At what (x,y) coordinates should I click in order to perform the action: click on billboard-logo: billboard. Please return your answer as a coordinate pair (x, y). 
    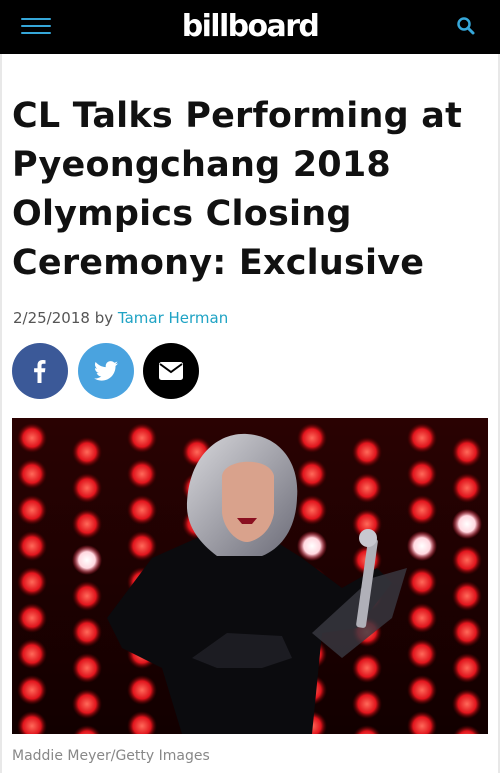
    Looking at the image, I should click on (251, 27).